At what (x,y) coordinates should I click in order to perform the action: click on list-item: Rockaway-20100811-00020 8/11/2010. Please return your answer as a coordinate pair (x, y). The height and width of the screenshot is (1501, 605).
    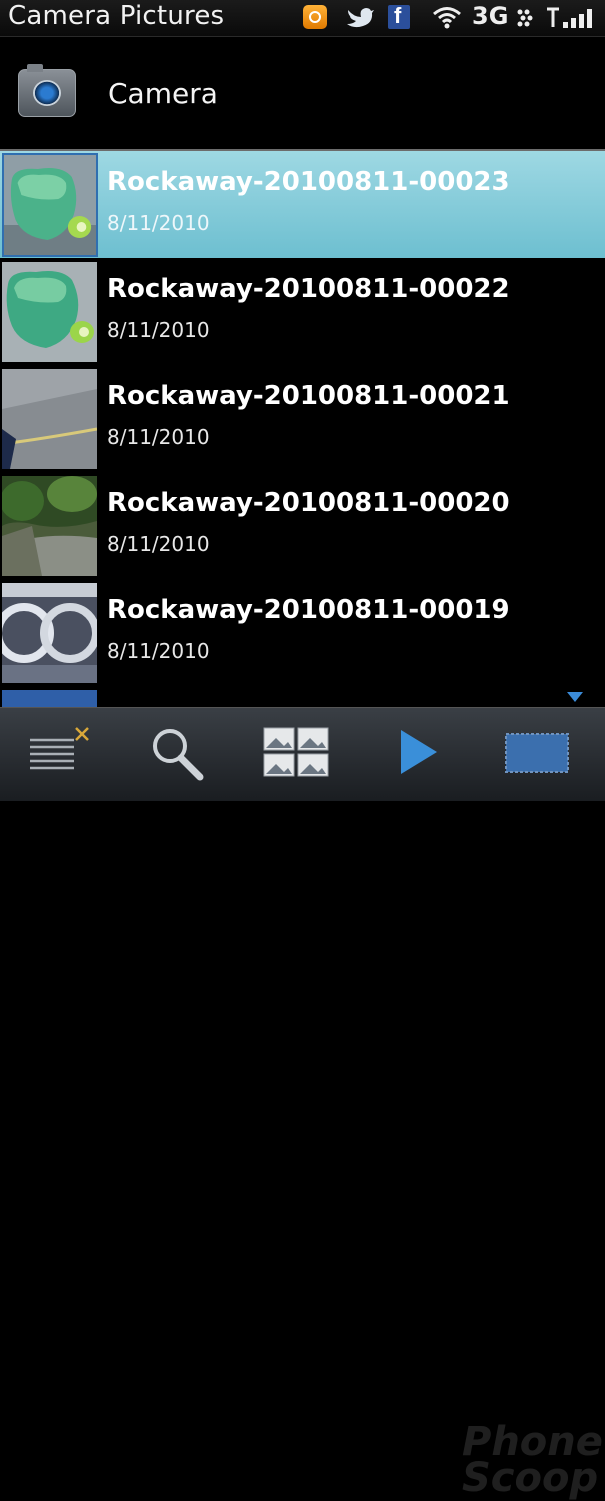
    Looking at the image, I should click on (302, 525).